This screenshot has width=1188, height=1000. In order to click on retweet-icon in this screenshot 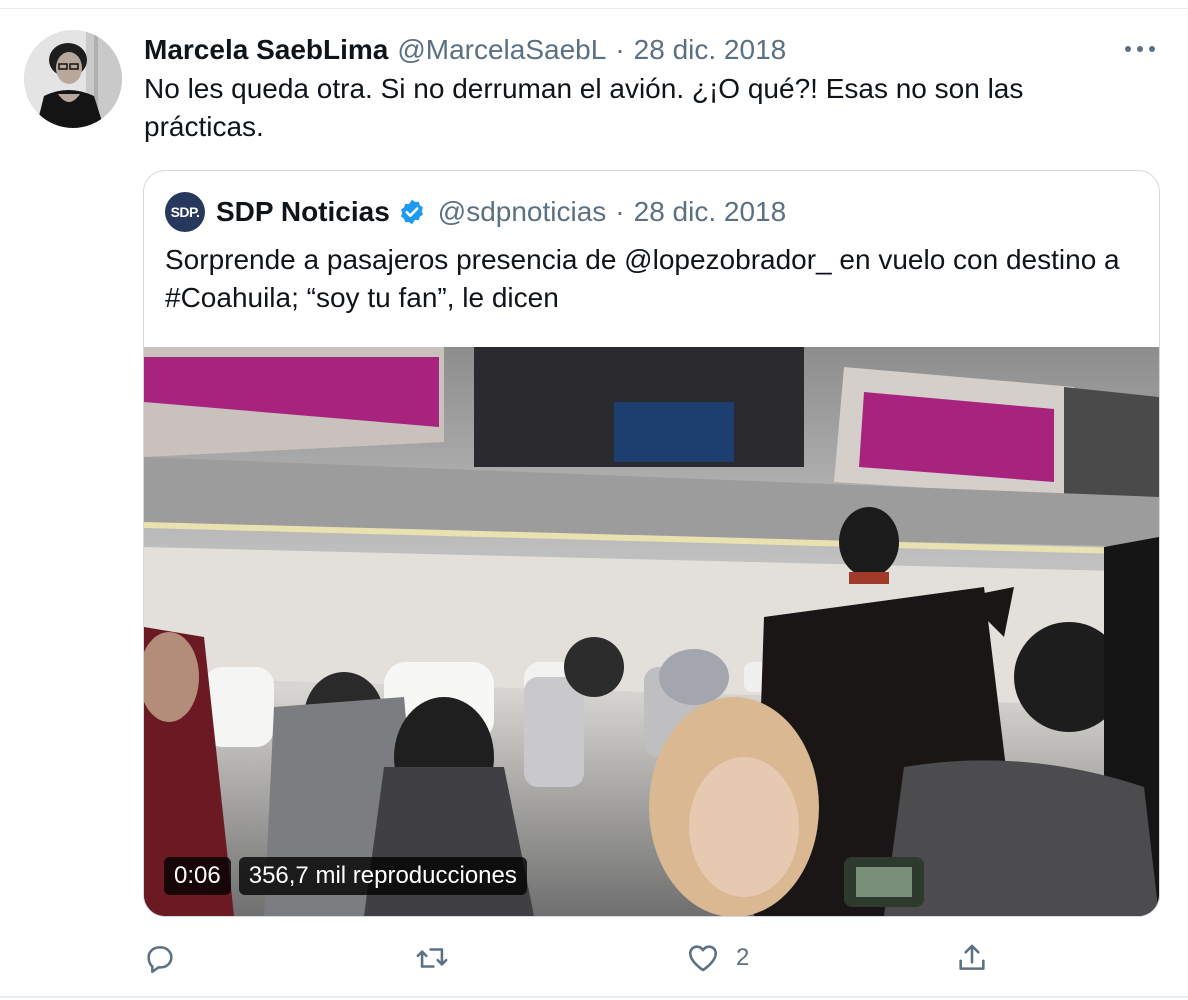, I will do `click(432, 958)`.